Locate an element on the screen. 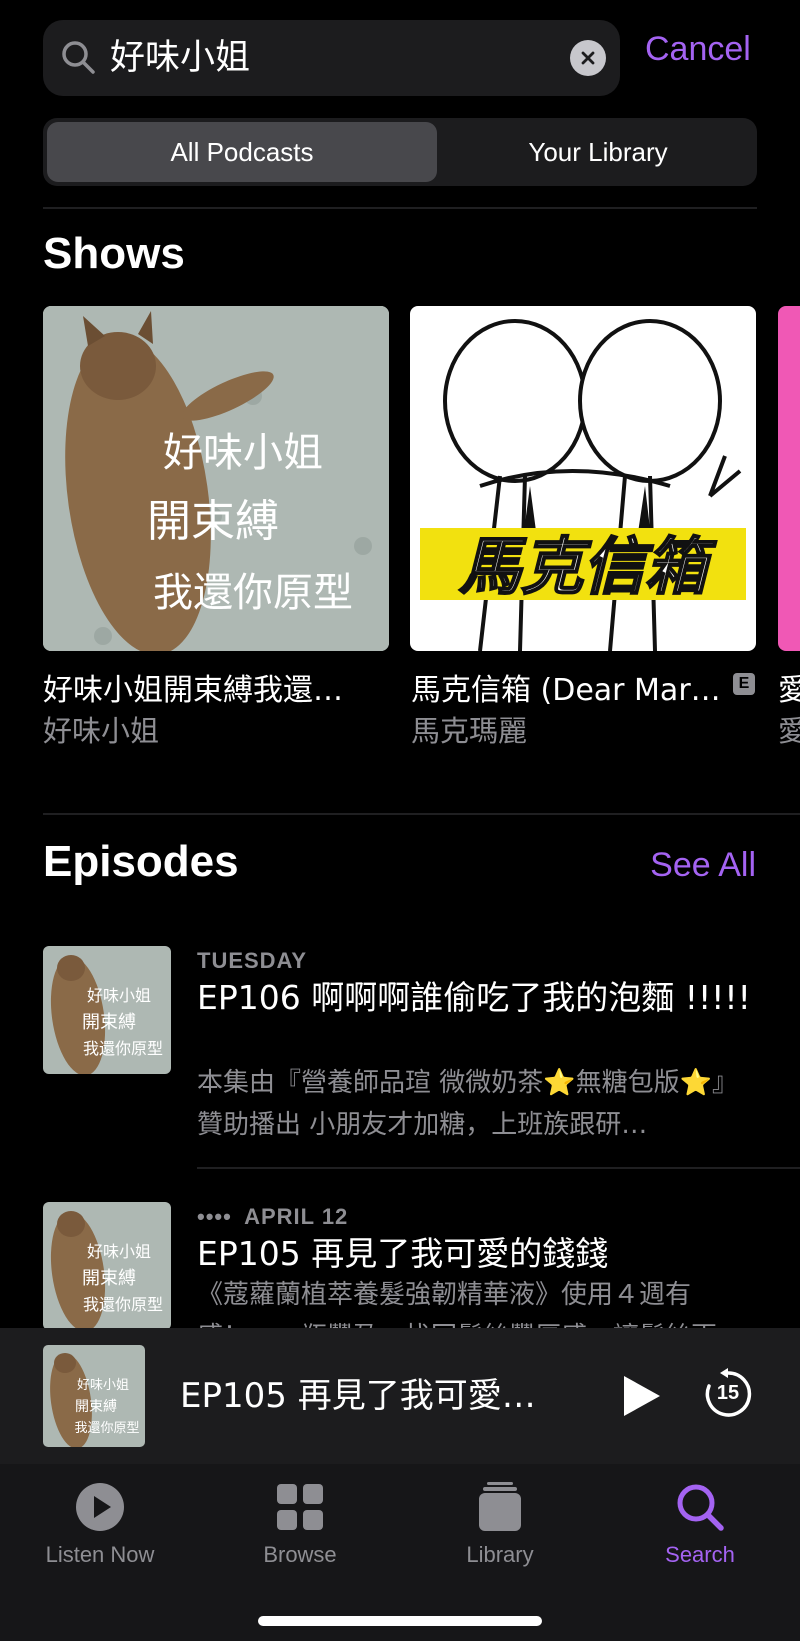 The image size is (800, 1641). search-field: 好味小姐 is located at coordinates (331, 58).